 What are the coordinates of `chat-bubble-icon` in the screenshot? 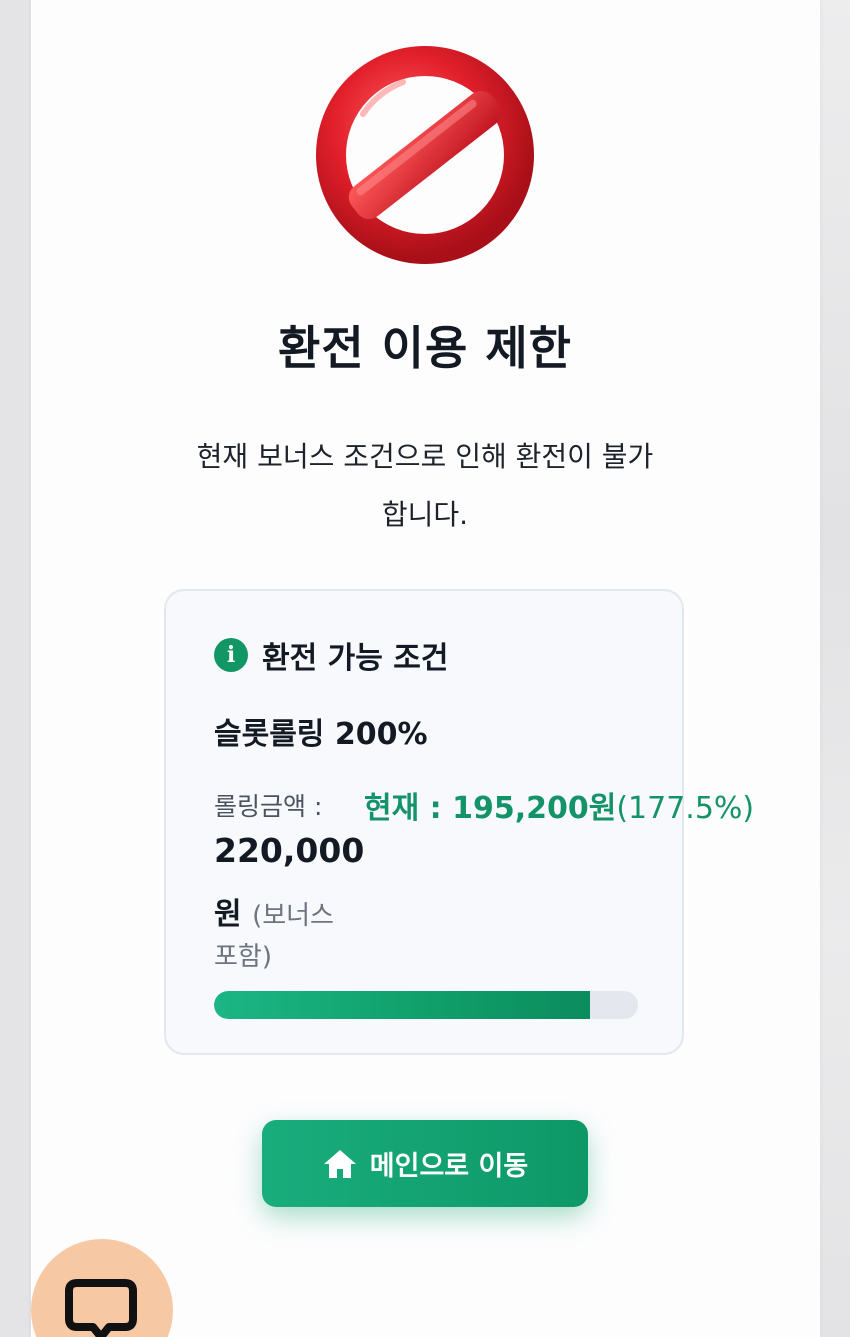 It's located at (101, 1308).